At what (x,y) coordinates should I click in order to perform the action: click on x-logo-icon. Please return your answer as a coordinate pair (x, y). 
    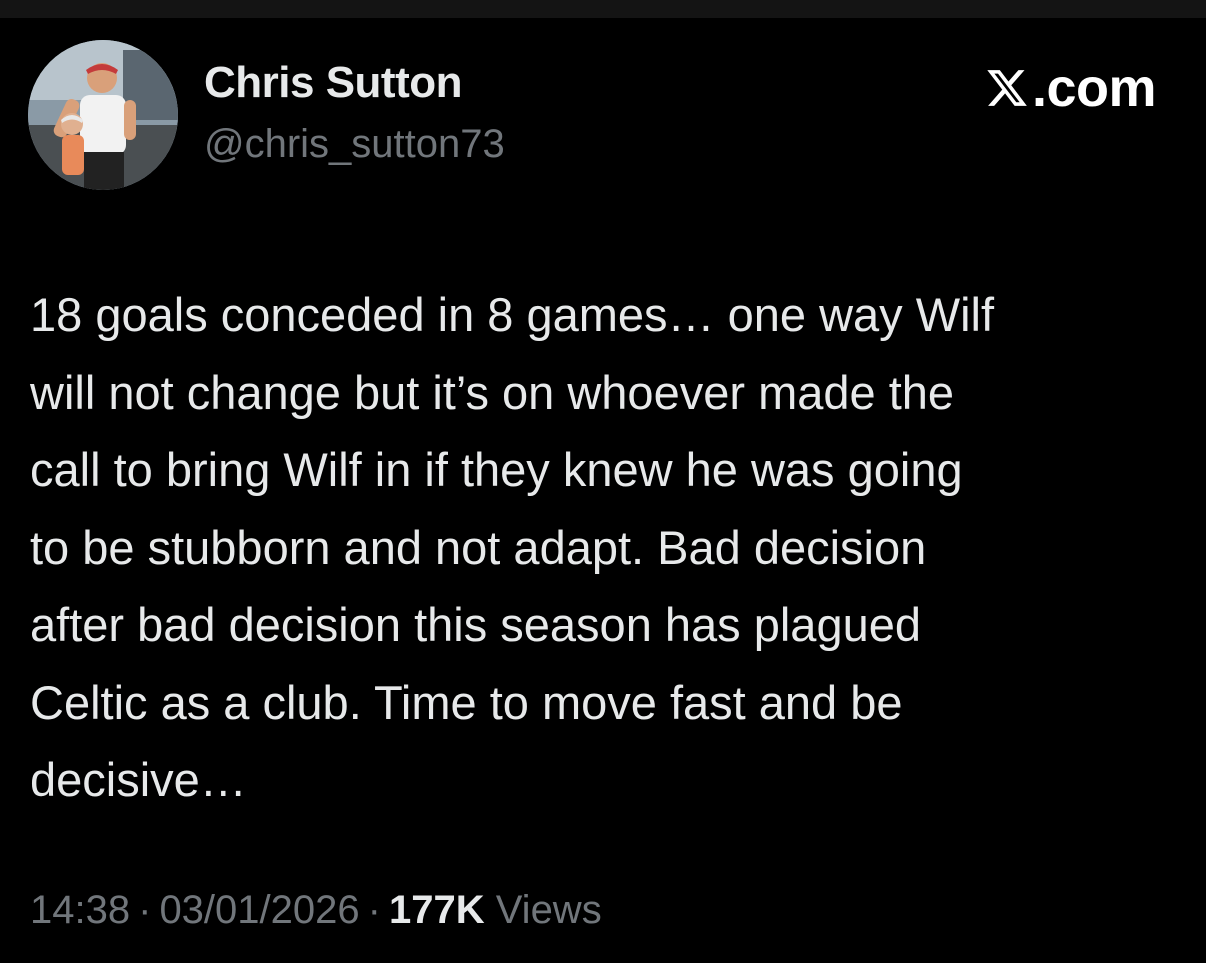
    Looking at the image, I should click on (1007, 88).